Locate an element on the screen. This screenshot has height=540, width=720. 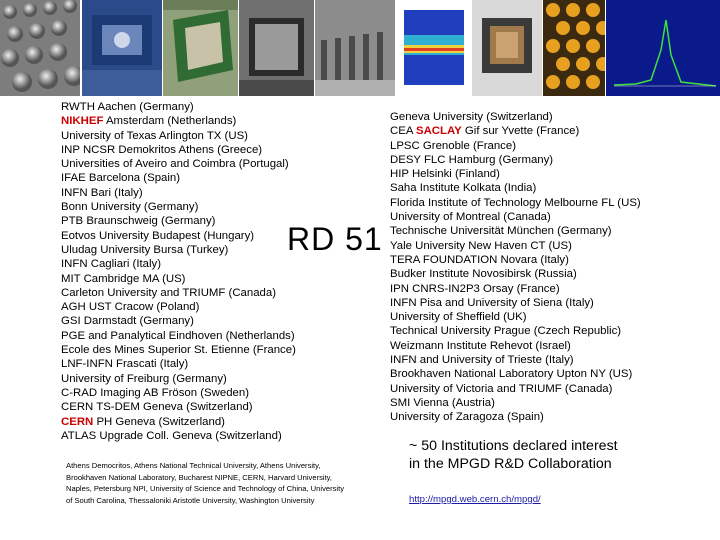
left-institution-15: AGH UST Cracow (Poland) is located at coordinates (178, 307).